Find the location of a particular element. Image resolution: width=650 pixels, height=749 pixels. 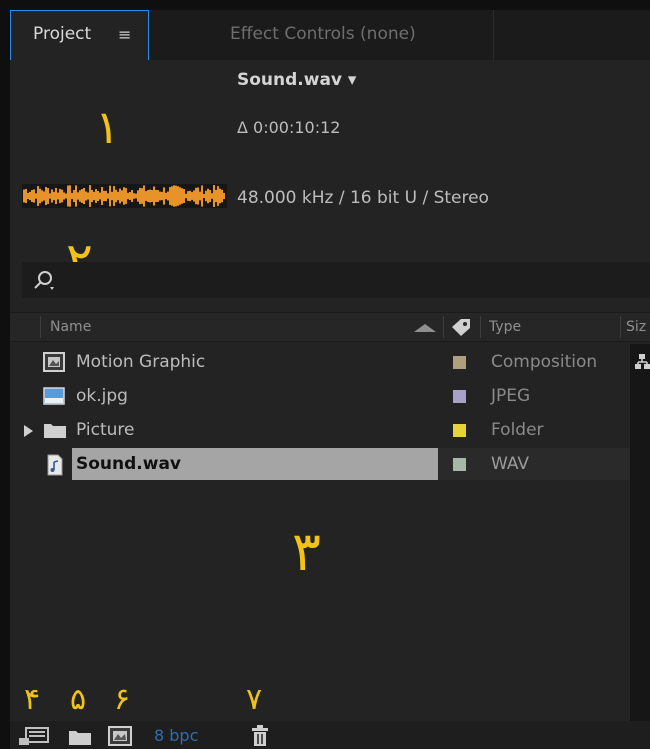

size-column-strip is located at coordinates (640, 532).